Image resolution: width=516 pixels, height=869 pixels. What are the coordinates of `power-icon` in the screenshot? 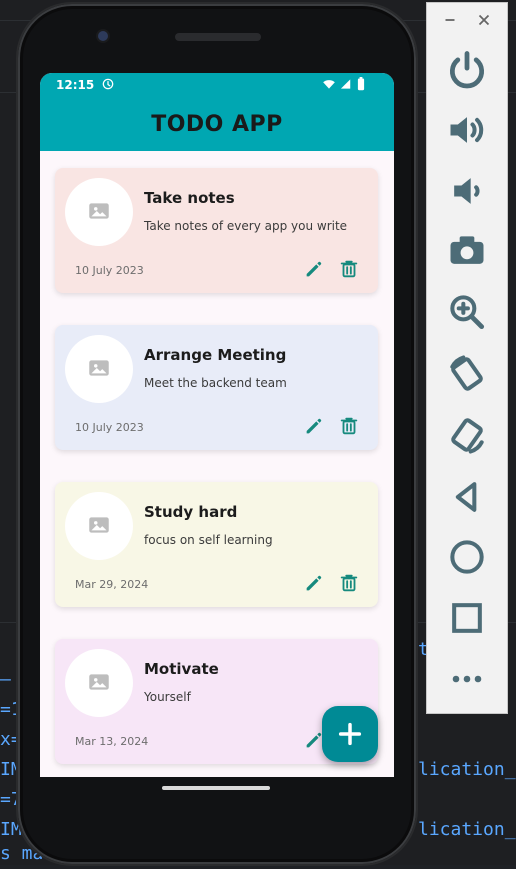 It's located at (467, 70).